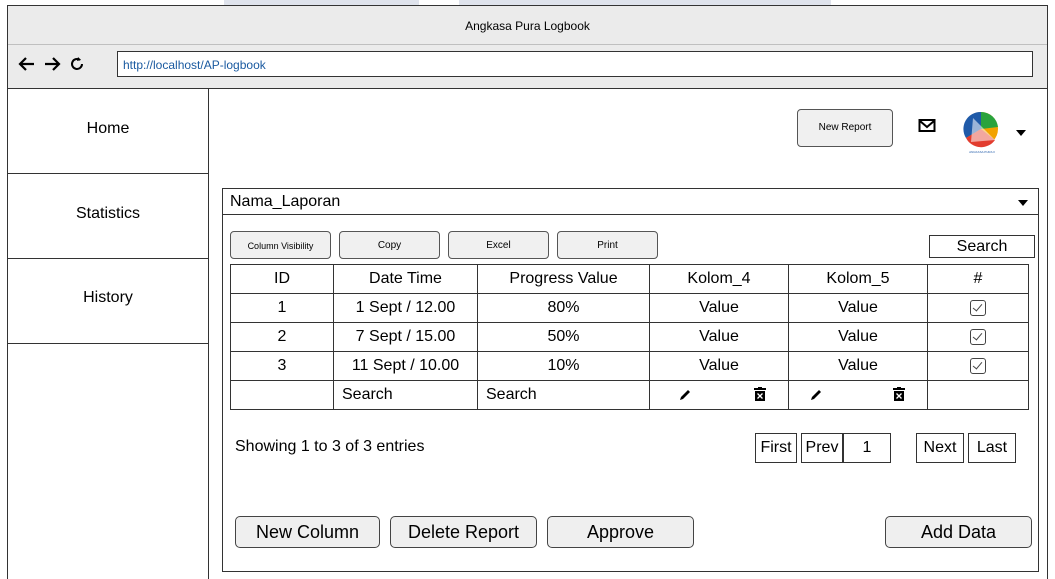 The height and width of the screenshot is (579, 1055). I want to click on pagination-page: 1, so click(867, 448).